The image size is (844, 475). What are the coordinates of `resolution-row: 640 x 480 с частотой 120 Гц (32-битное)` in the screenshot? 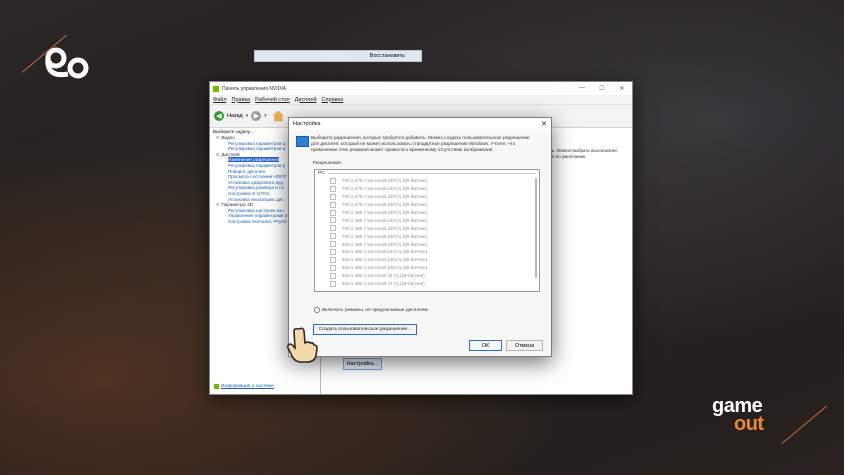 It's located at (427, 260).